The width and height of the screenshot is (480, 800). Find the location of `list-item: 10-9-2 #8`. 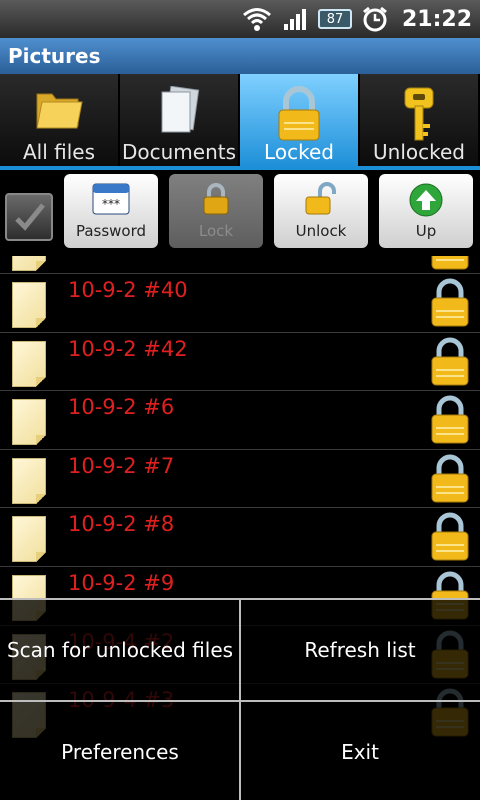

list-item: 10-9-2 #8 is located at coordinates (240, 536).